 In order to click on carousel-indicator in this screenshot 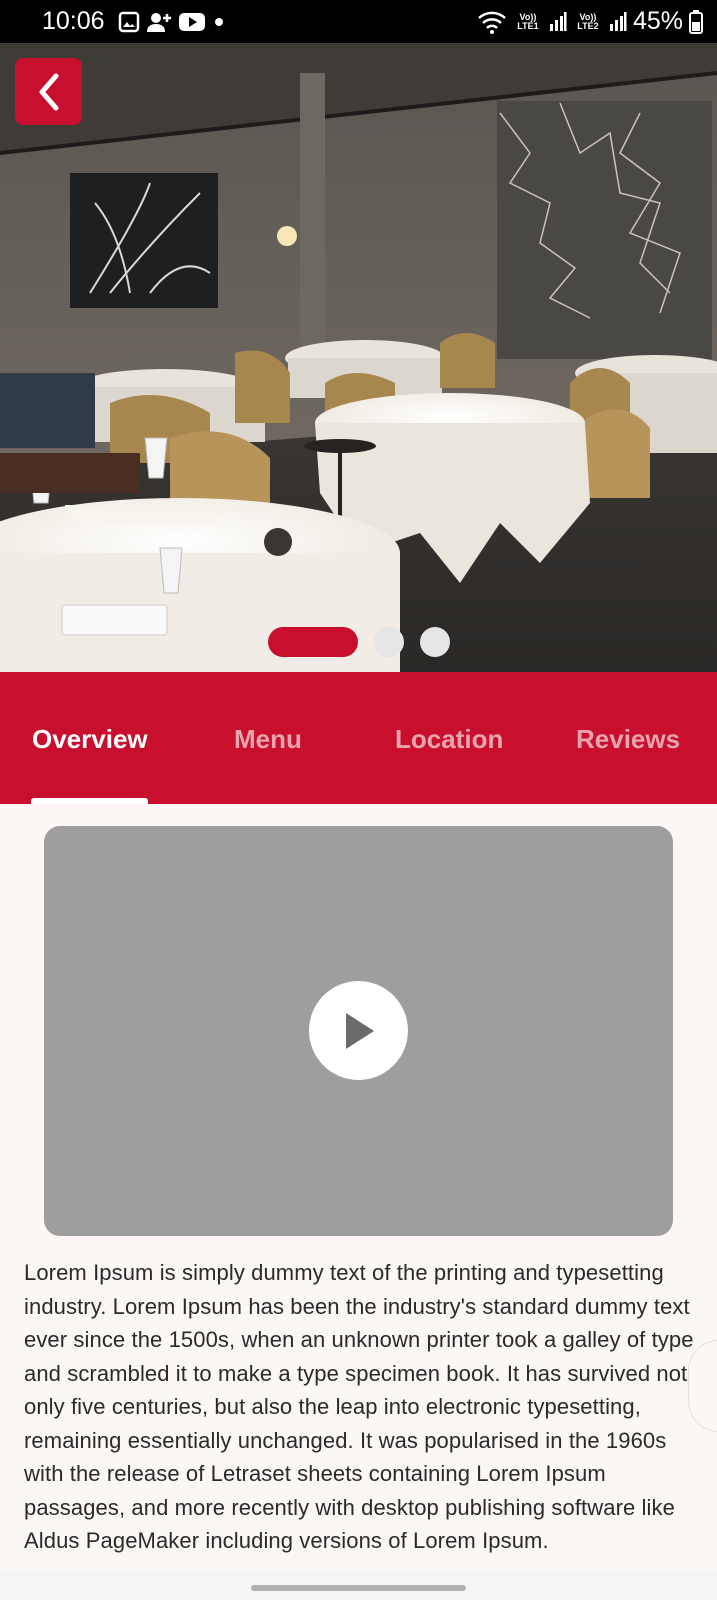, I will do `click(359, 642)`.